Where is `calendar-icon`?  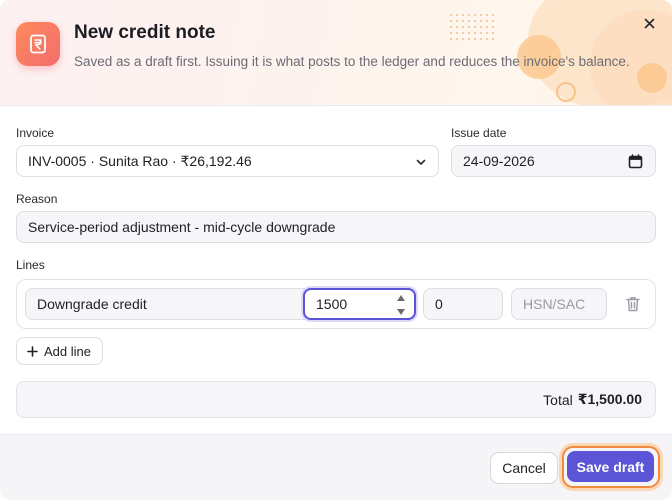 calendar-icon is located at coordinates (635, 161).